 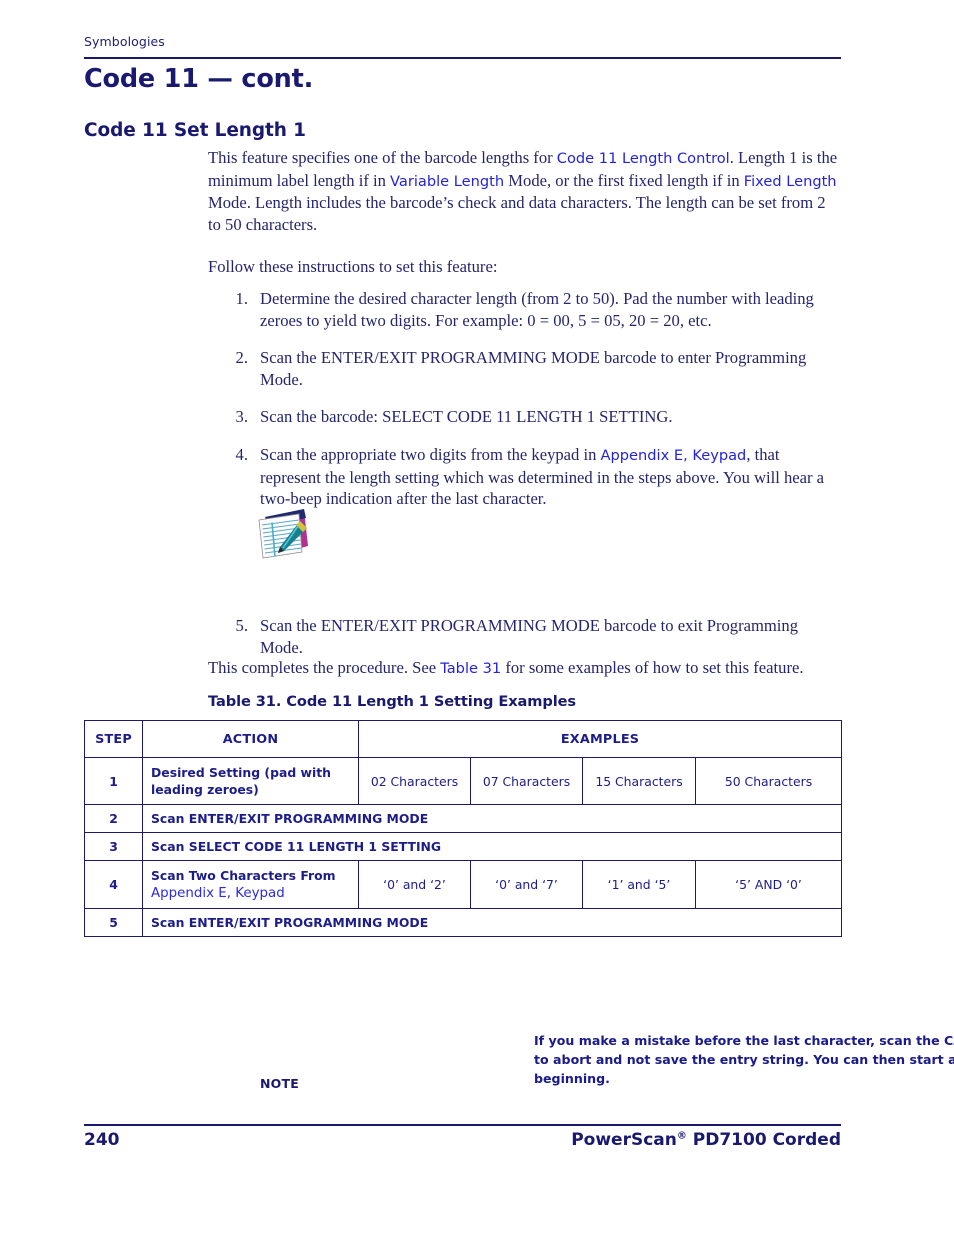 I want to click on table-header-row: STEP ACTION EXAMPLES, so click(x=463, y=739).